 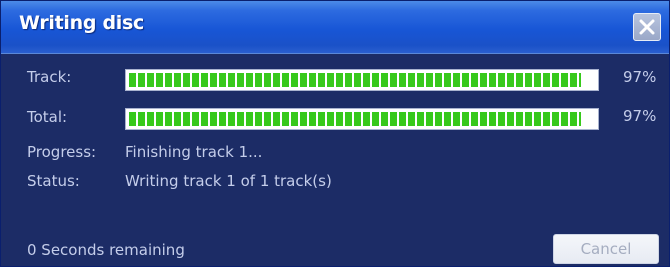 I want to click on track-progress-fill, so click(x=355, y=80).